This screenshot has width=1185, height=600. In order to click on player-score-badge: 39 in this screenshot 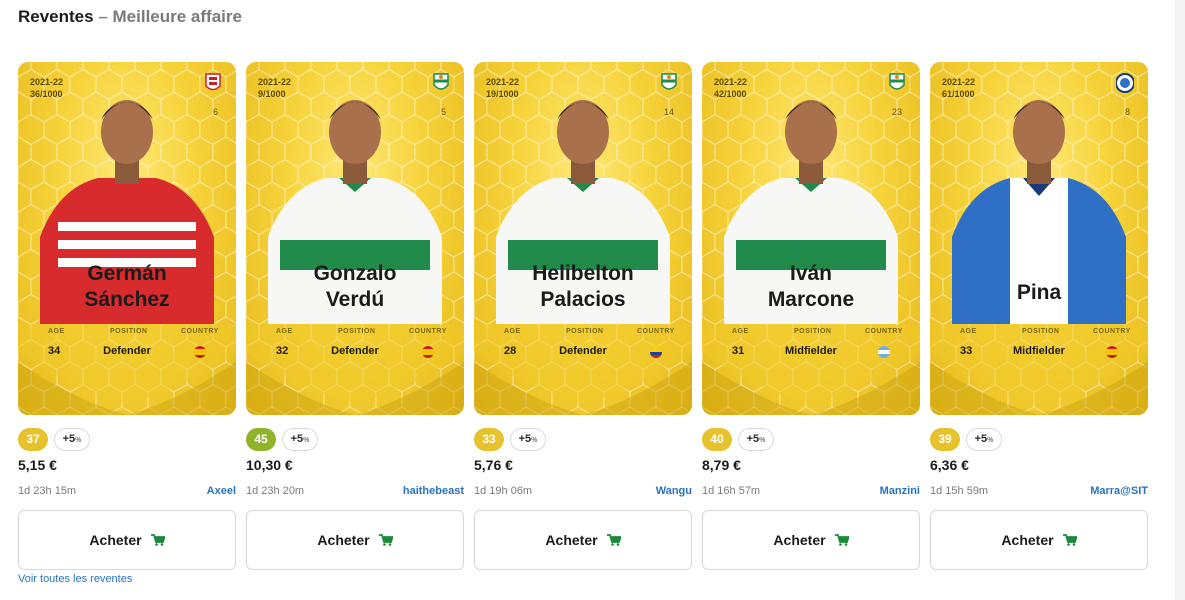, I will do `click(945, 439)`.